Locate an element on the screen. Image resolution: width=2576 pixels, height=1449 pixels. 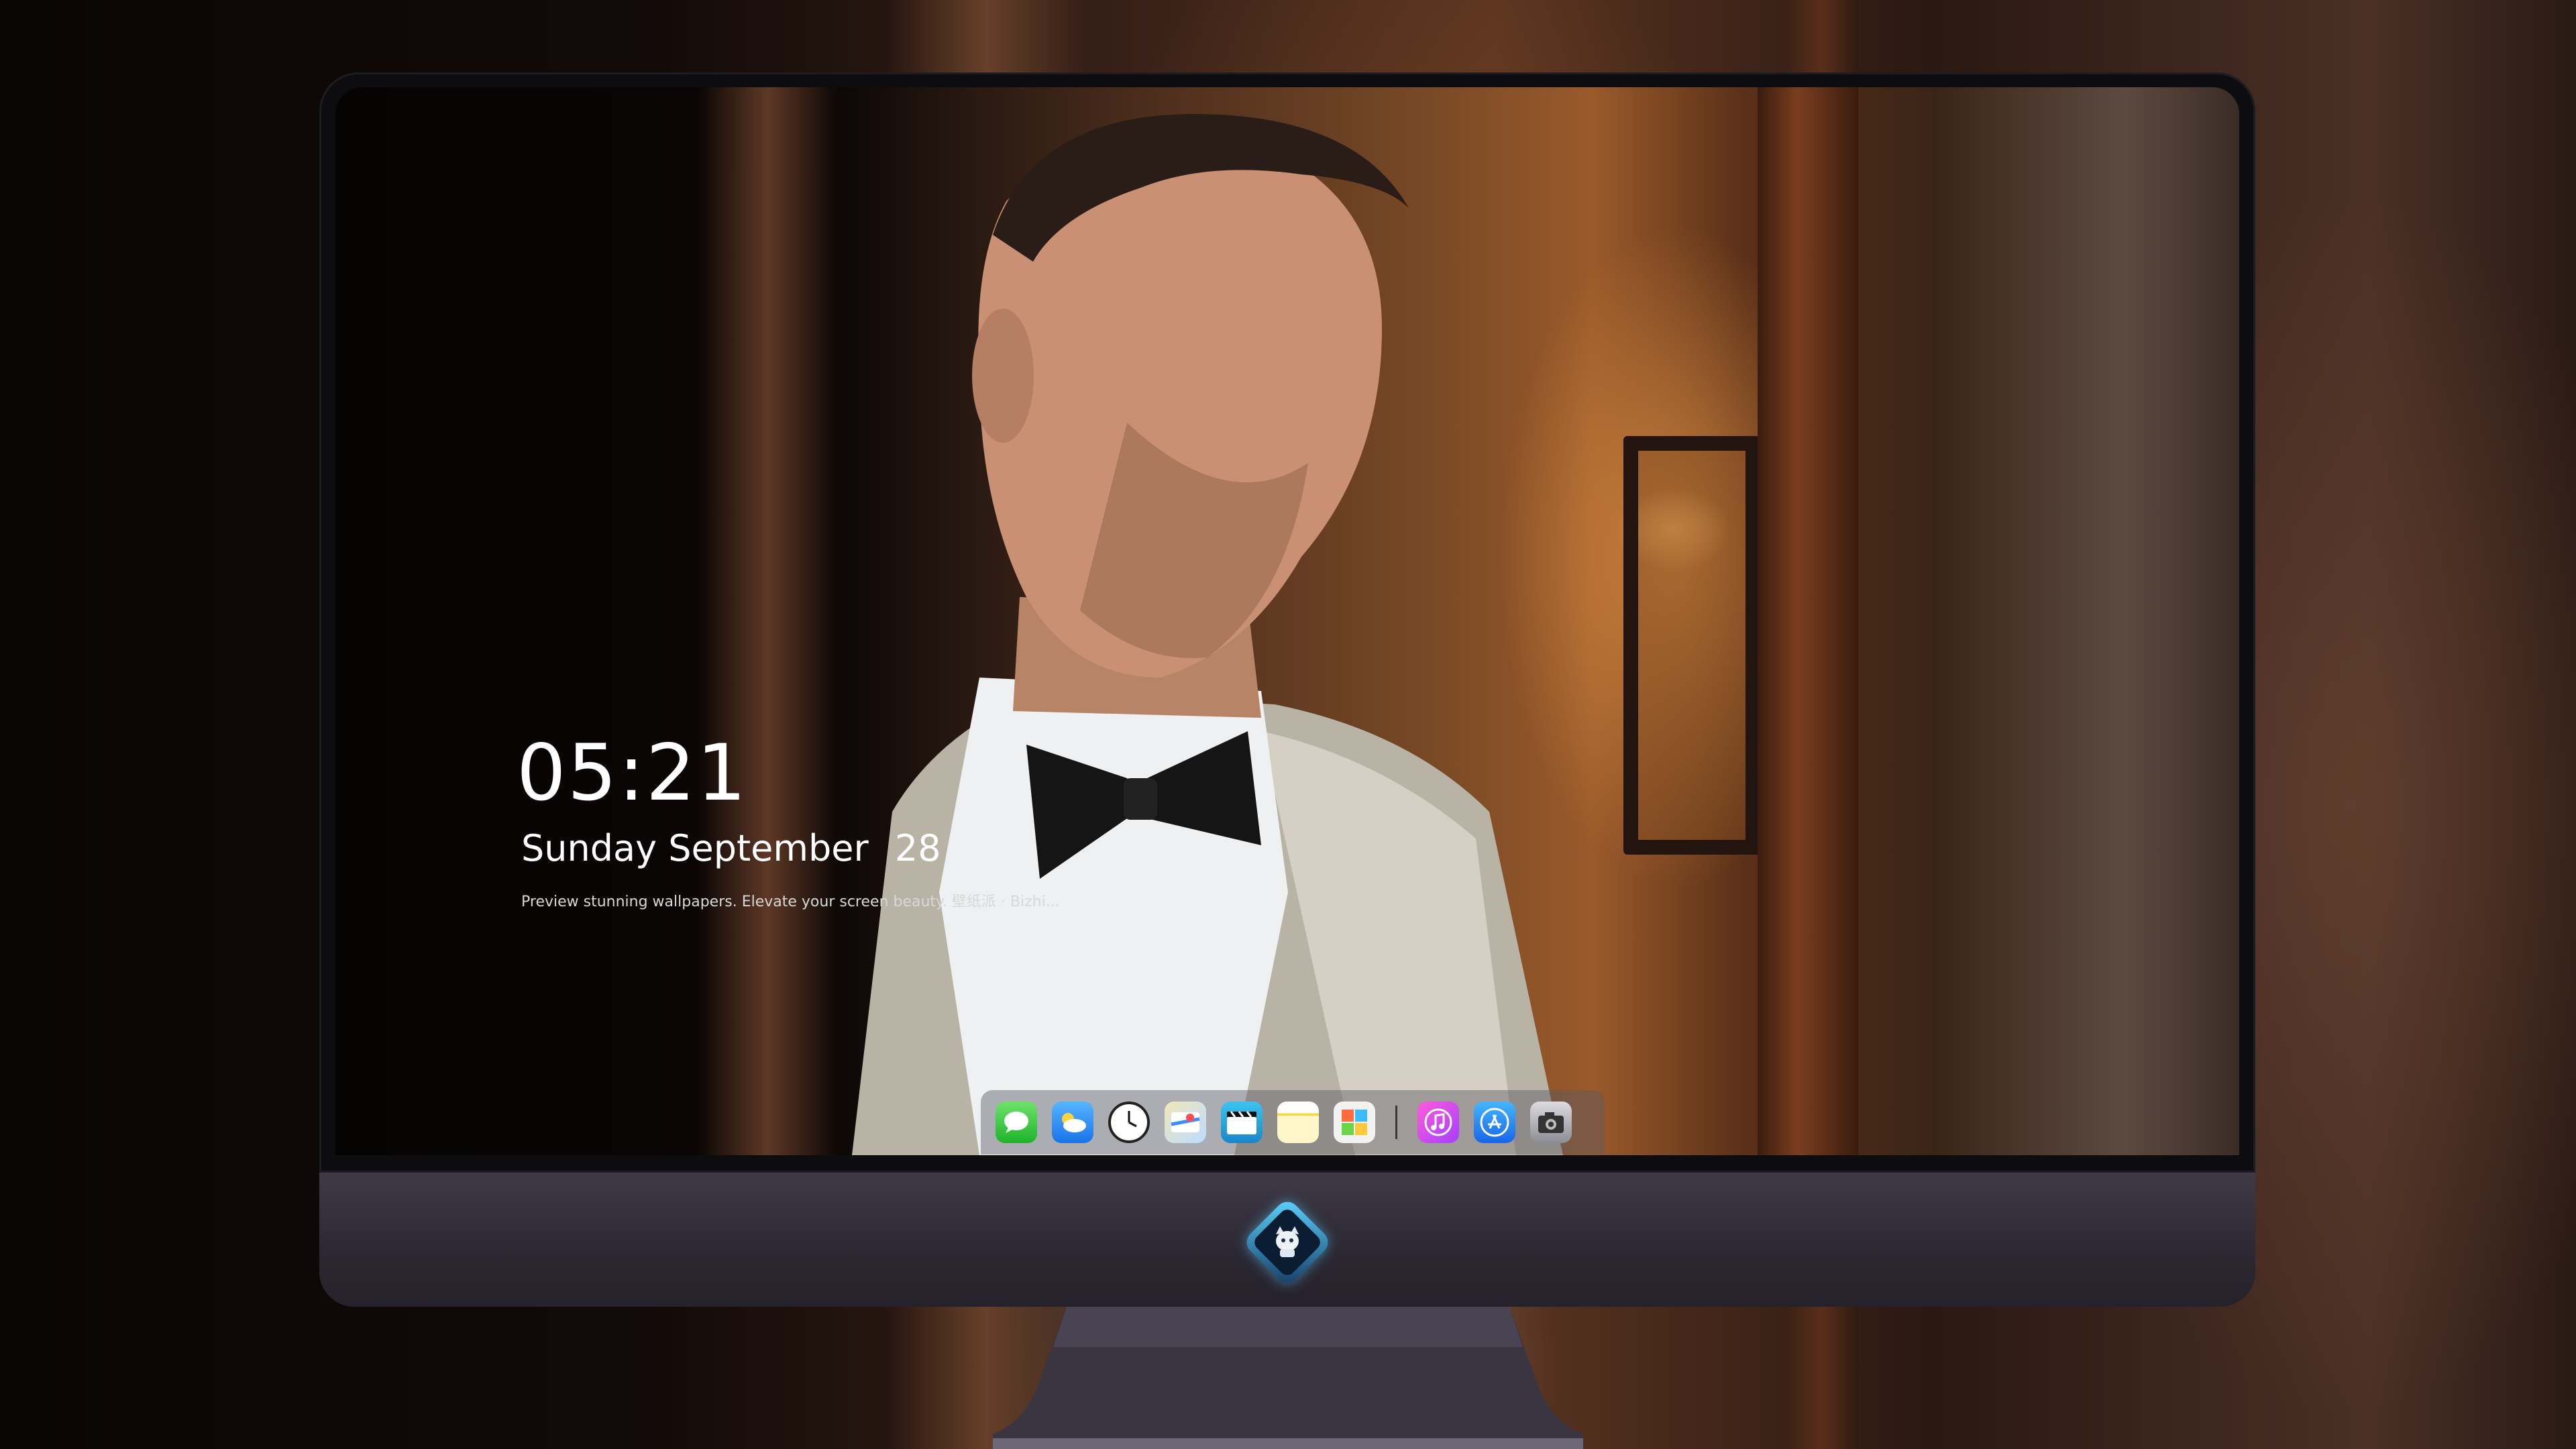
date-line: Sunday September 28 is located at coordinates (731, 848).